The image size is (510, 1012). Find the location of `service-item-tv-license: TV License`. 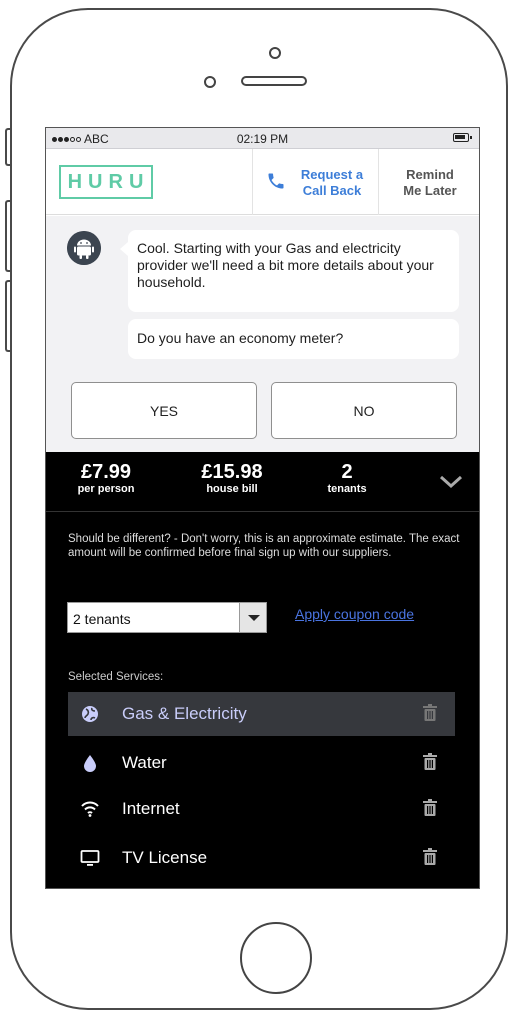

service-item-tv-license: TV License is located at coordinates (261, 858).